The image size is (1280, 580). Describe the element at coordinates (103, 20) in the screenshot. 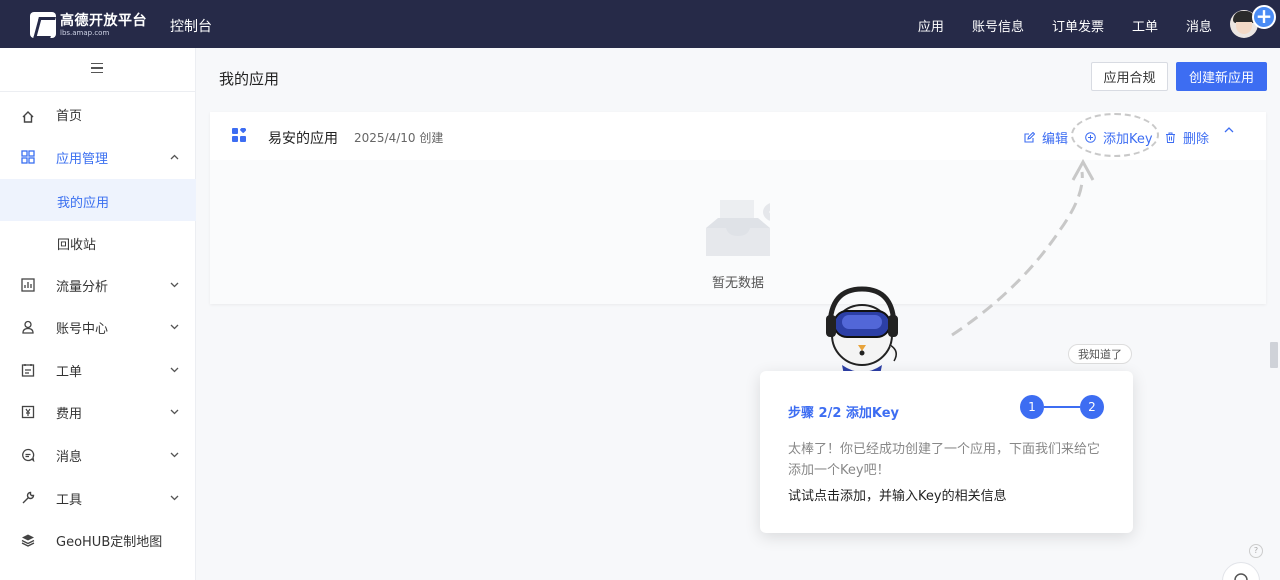

I see `logo-title: 高德开放平台` at that location.